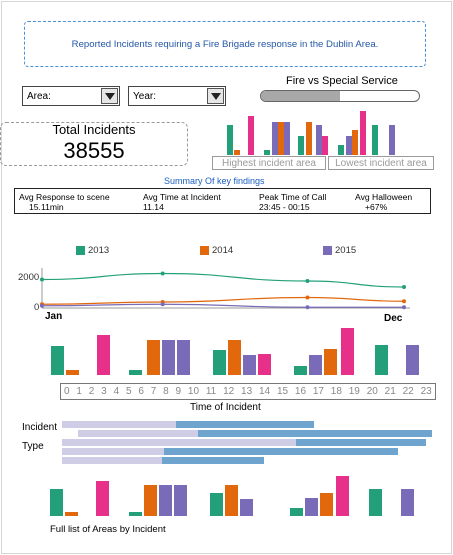 Image resolution: width=453 pixels, height=555 pixels. Describe the element at coordinates (354, 391) in the screenshot. I see `hour-tick-label: 19` at that location.